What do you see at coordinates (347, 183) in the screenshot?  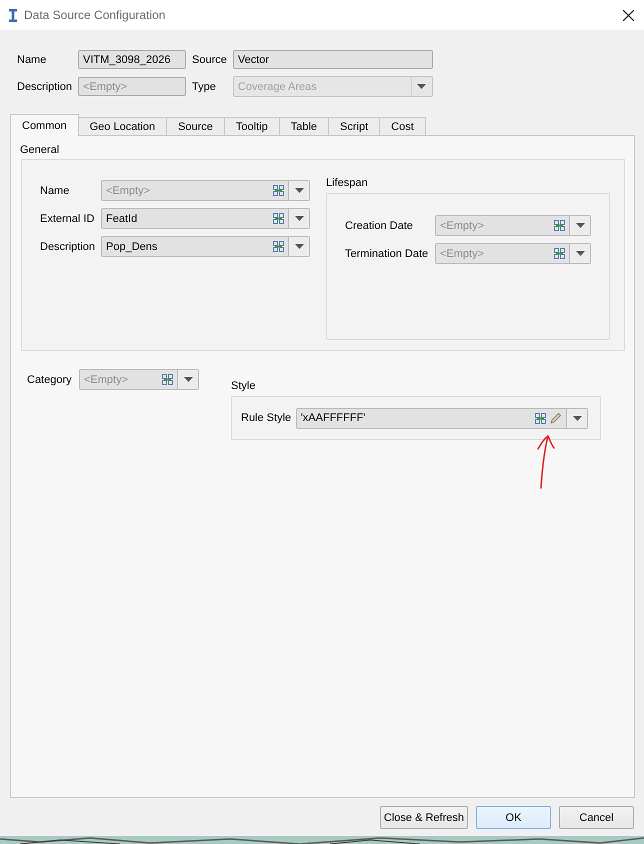 I see `group-title: Lifespan` at bounding box center [347, 183].